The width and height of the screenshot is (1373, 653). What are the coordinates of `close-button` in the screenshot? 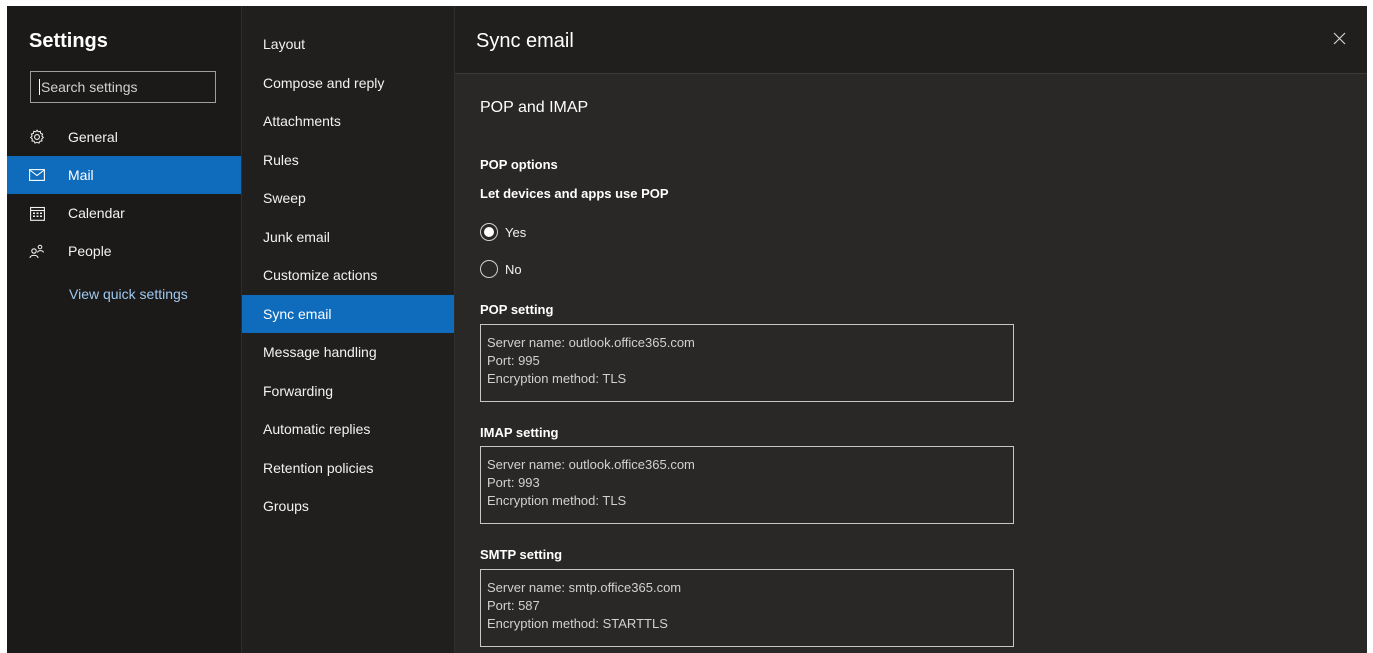 It's located at (1339, 38).